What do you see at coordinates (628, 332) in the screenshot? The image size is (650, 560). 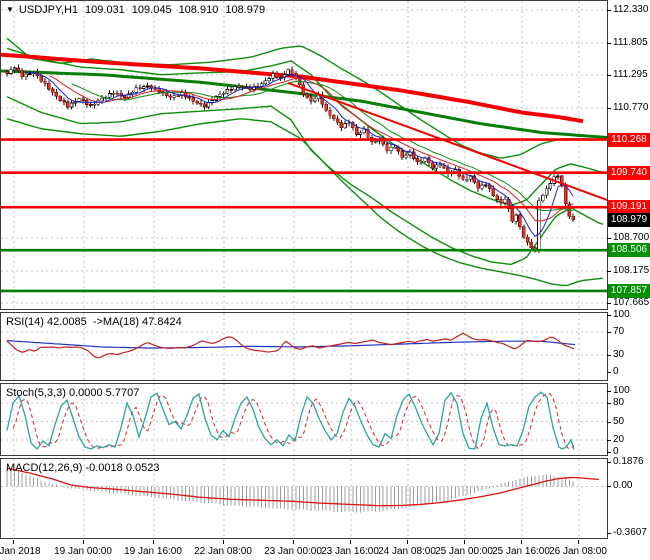 I see `rsi-axis-label: 70` at bounding box center [628, 332].